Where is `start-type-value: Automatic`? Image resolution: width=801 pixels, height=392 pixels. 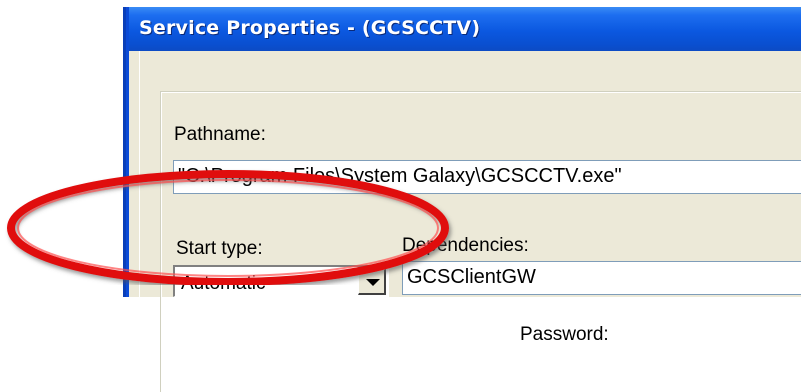
start-type-value: Automatic is located at coordinates (223, 283).